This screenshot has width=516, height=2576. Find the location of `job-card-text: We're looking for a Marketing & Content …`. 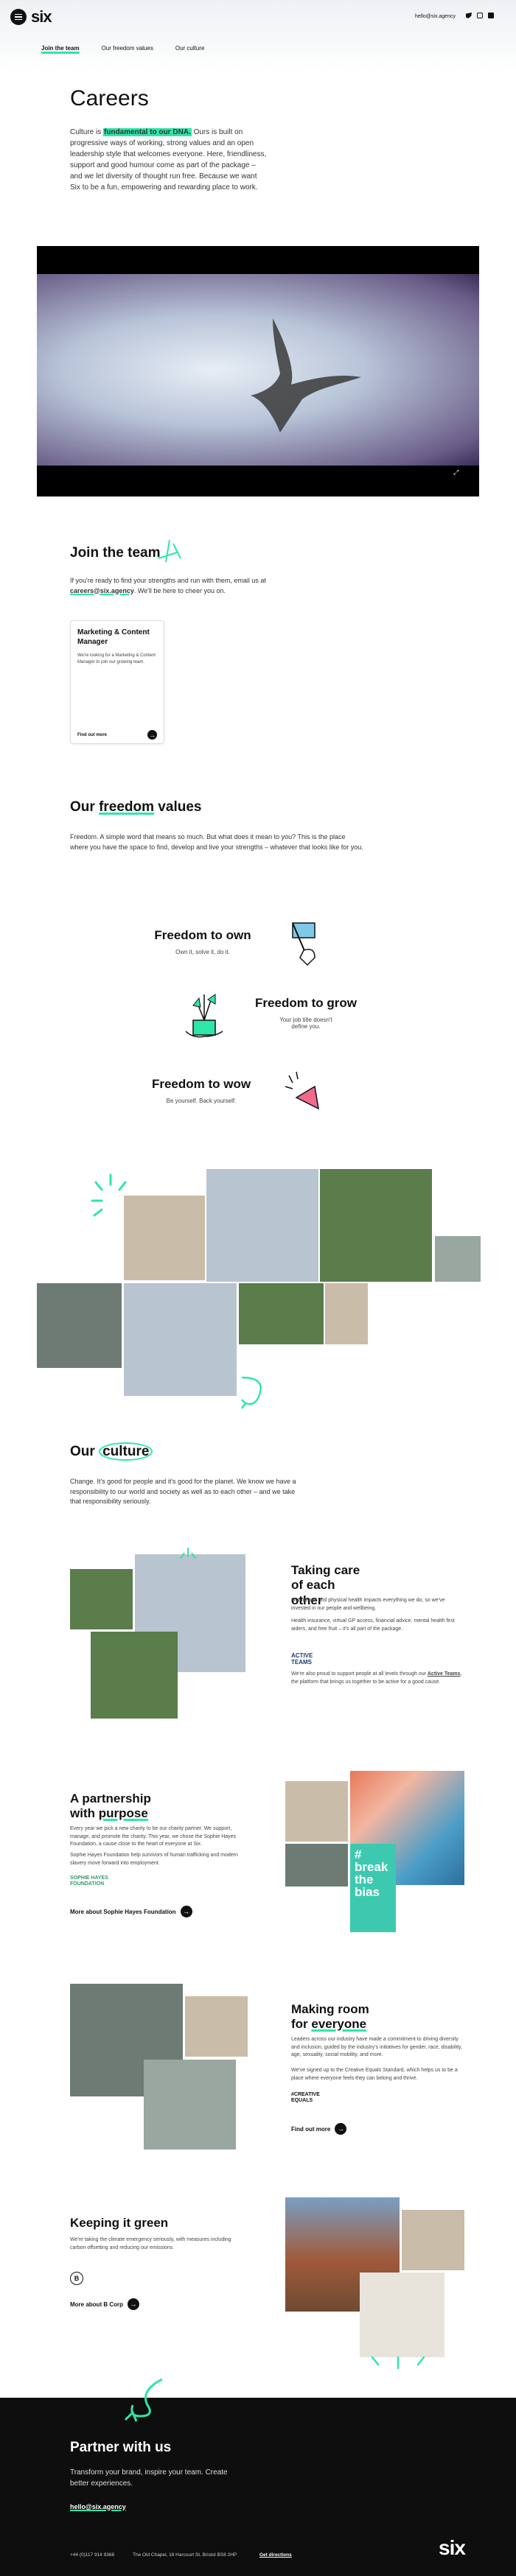

job-card-text: We're looking for a Marketing & Content … is located at coordinates (116, 658).